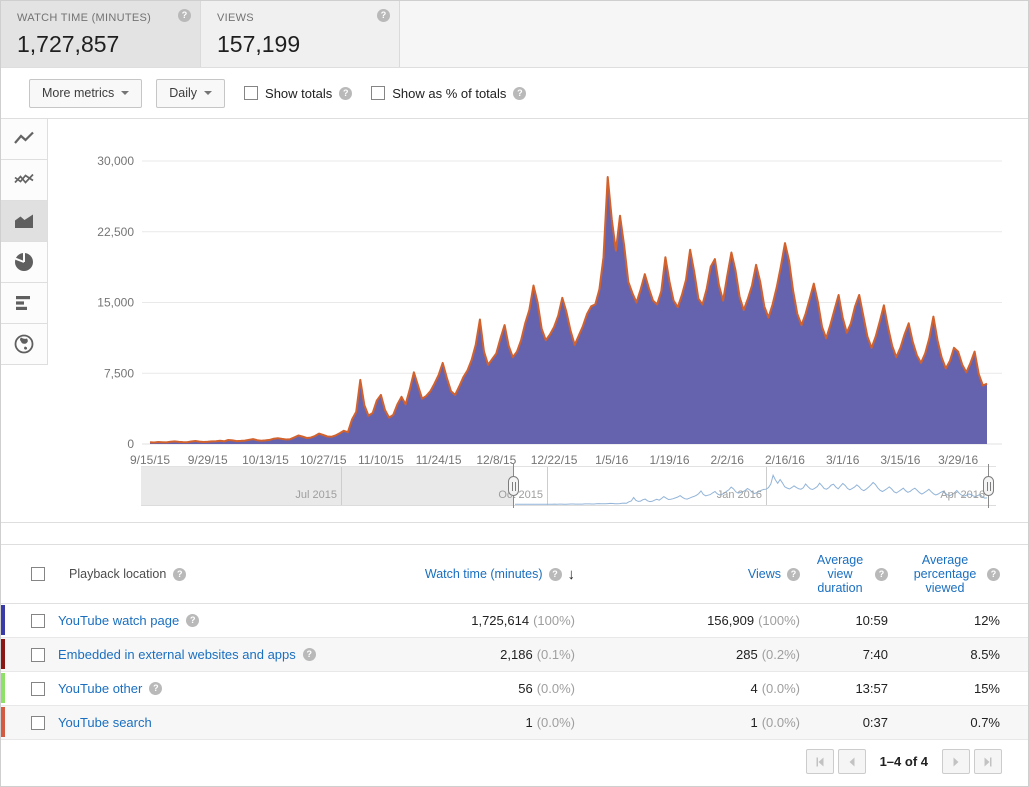 The width and height of the screenshot is (1029, 787). I want to click on show-totals-checkbox, so click(251, 93).